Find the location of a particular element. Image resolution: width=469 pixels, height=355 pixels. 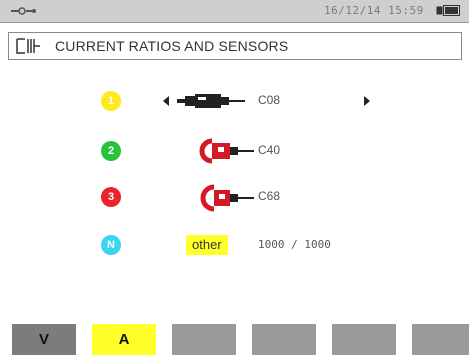

sensor-type-selector: other is located at coordinates (207, 245).